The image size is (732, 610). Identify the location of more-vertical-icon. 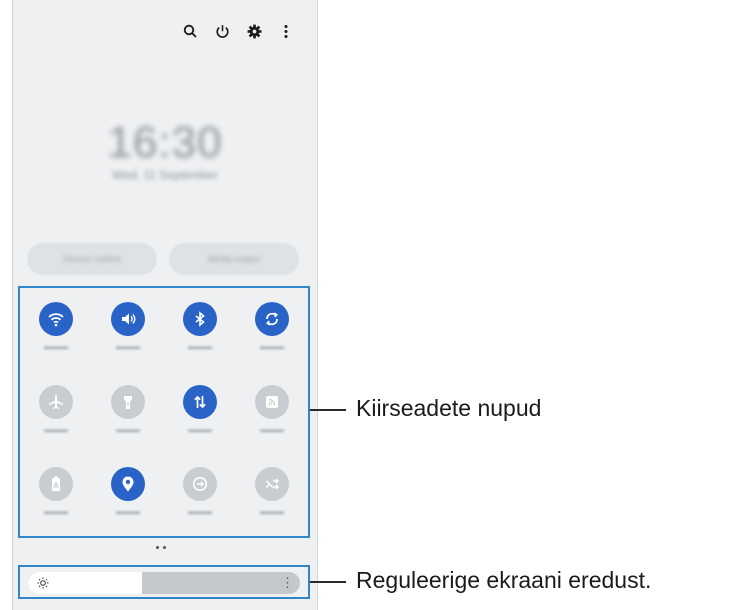
(286, 31).